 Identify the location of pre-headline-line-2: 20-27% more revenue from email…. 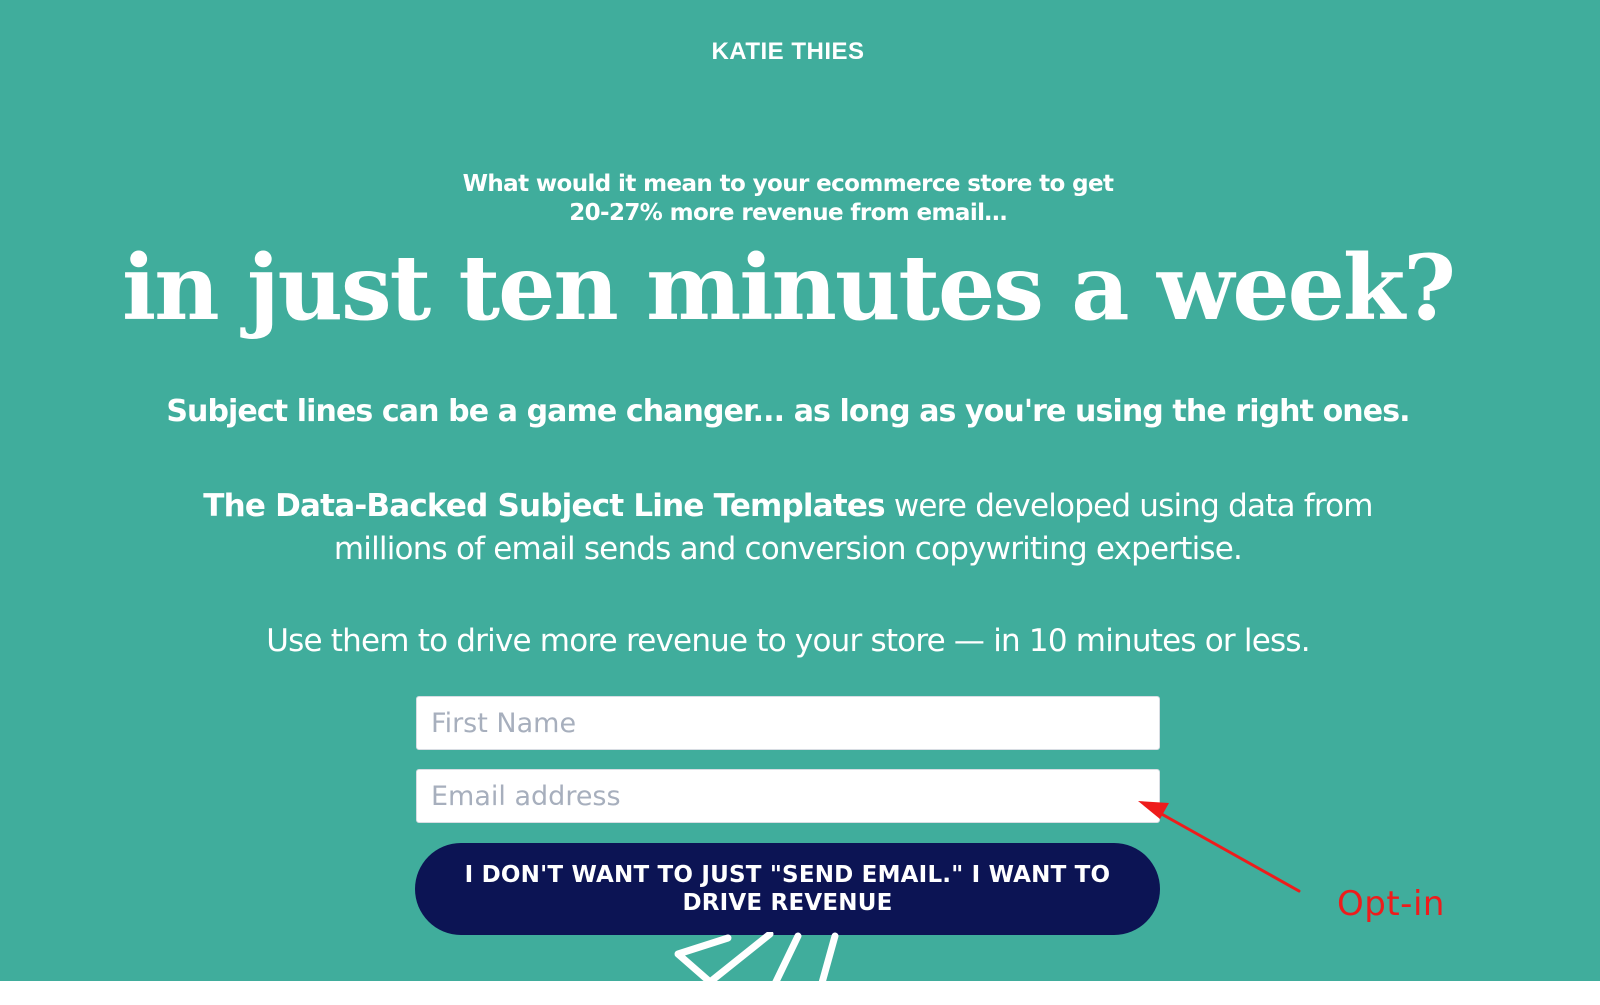
(788, 213).